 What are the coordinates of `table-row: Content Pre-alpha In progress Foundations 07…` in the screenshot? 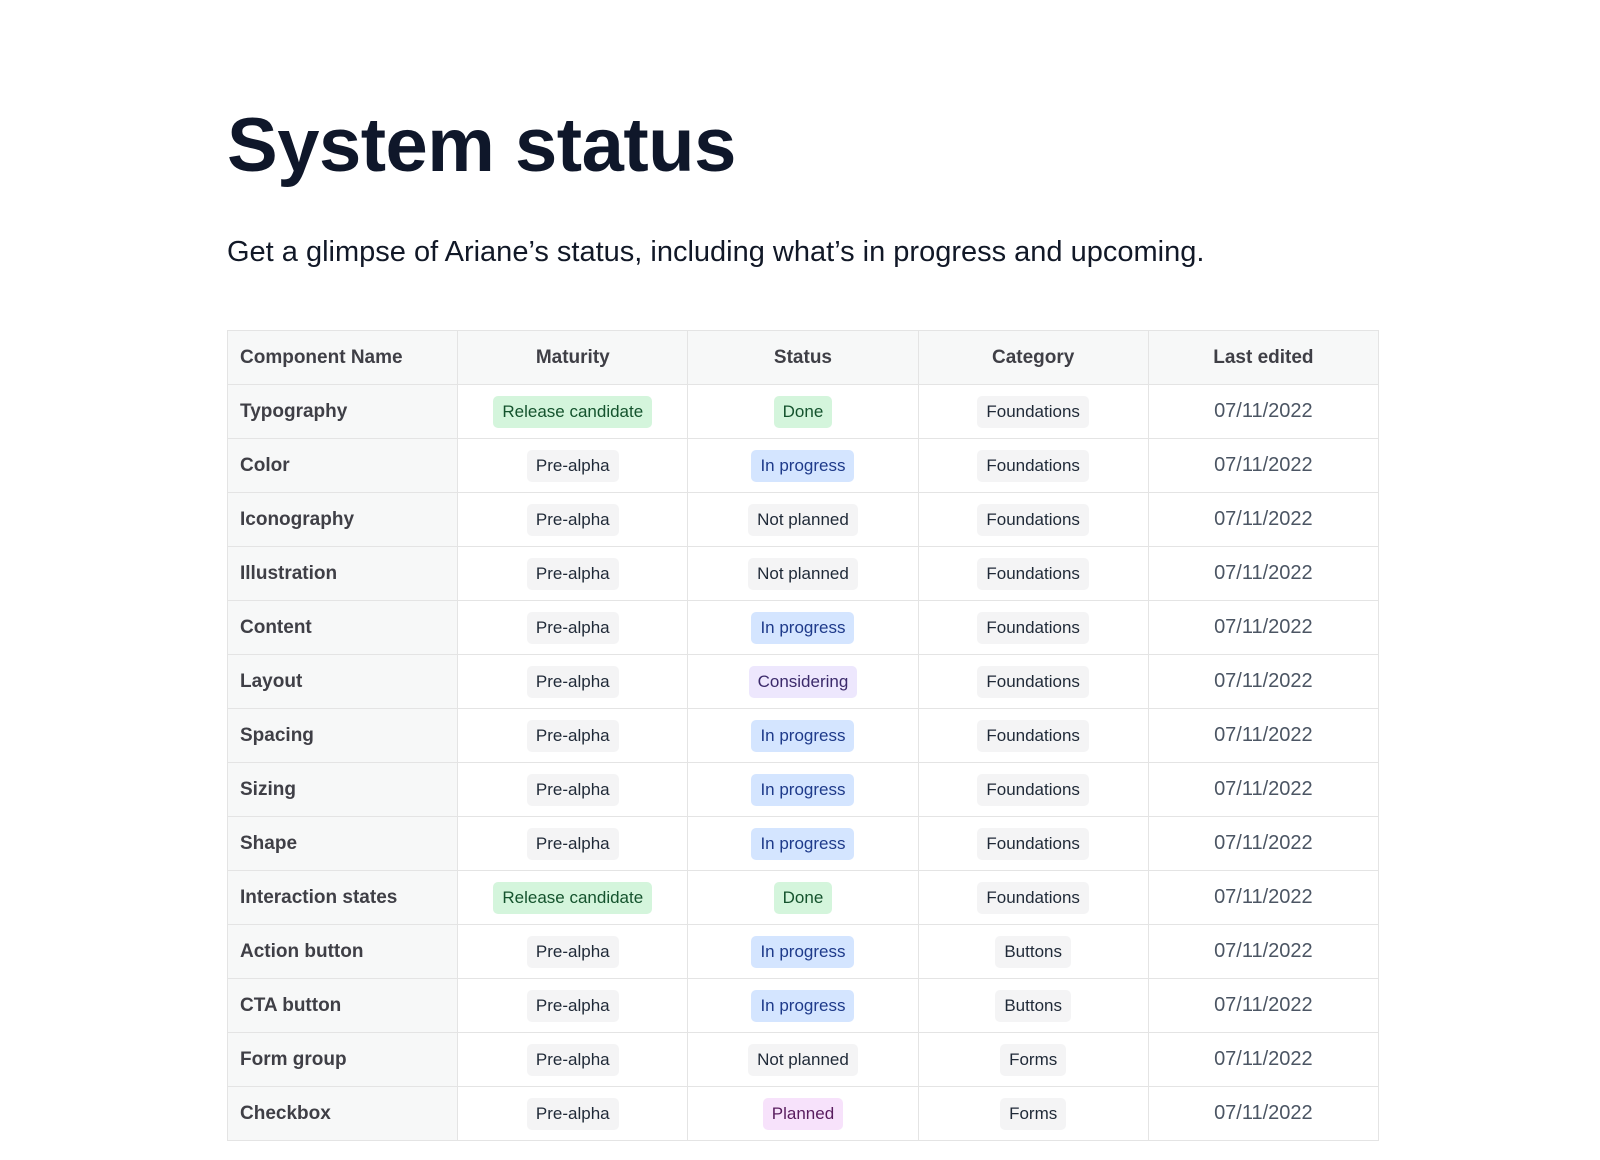 It's located at (803, 627).